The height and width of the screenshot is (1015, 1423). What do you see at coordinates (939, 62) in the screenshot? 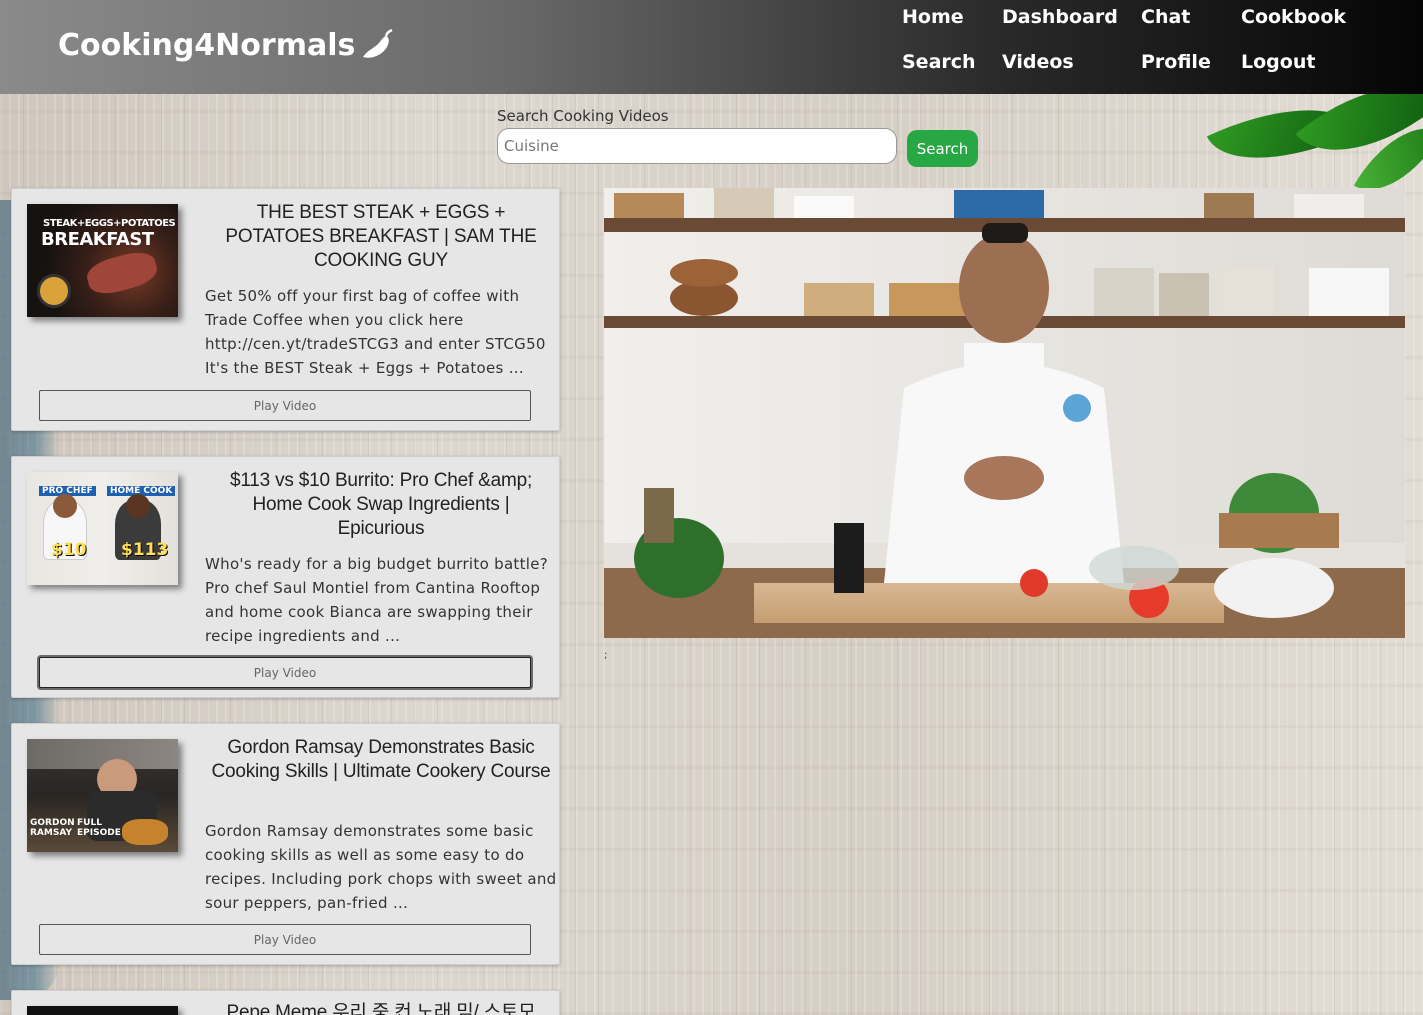
I see `nav-search: Search` at bounding box center [939, 62].